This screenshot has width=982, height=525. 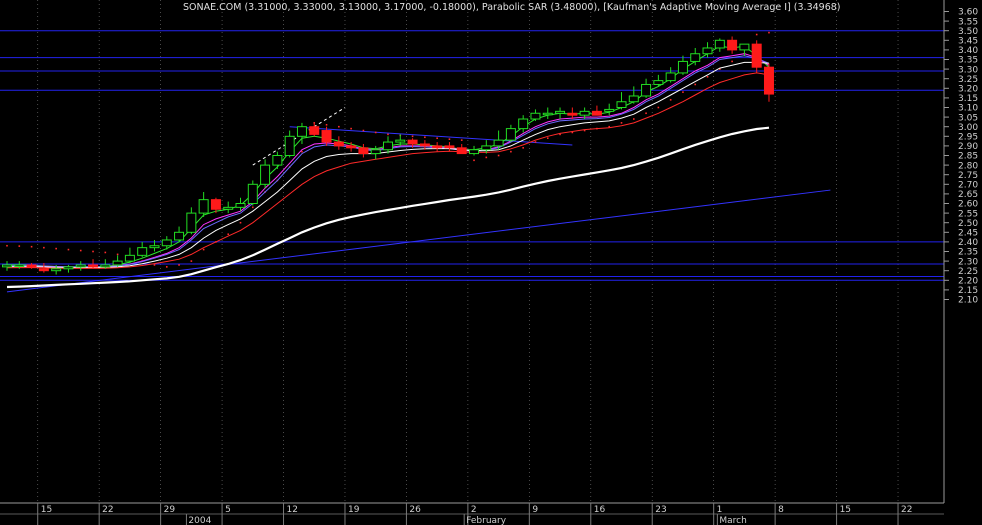 What do you see at coordinates (968, 70) in the screenshot?
I see `y-tick-label: 3.30` at bounding box center [968, 70].